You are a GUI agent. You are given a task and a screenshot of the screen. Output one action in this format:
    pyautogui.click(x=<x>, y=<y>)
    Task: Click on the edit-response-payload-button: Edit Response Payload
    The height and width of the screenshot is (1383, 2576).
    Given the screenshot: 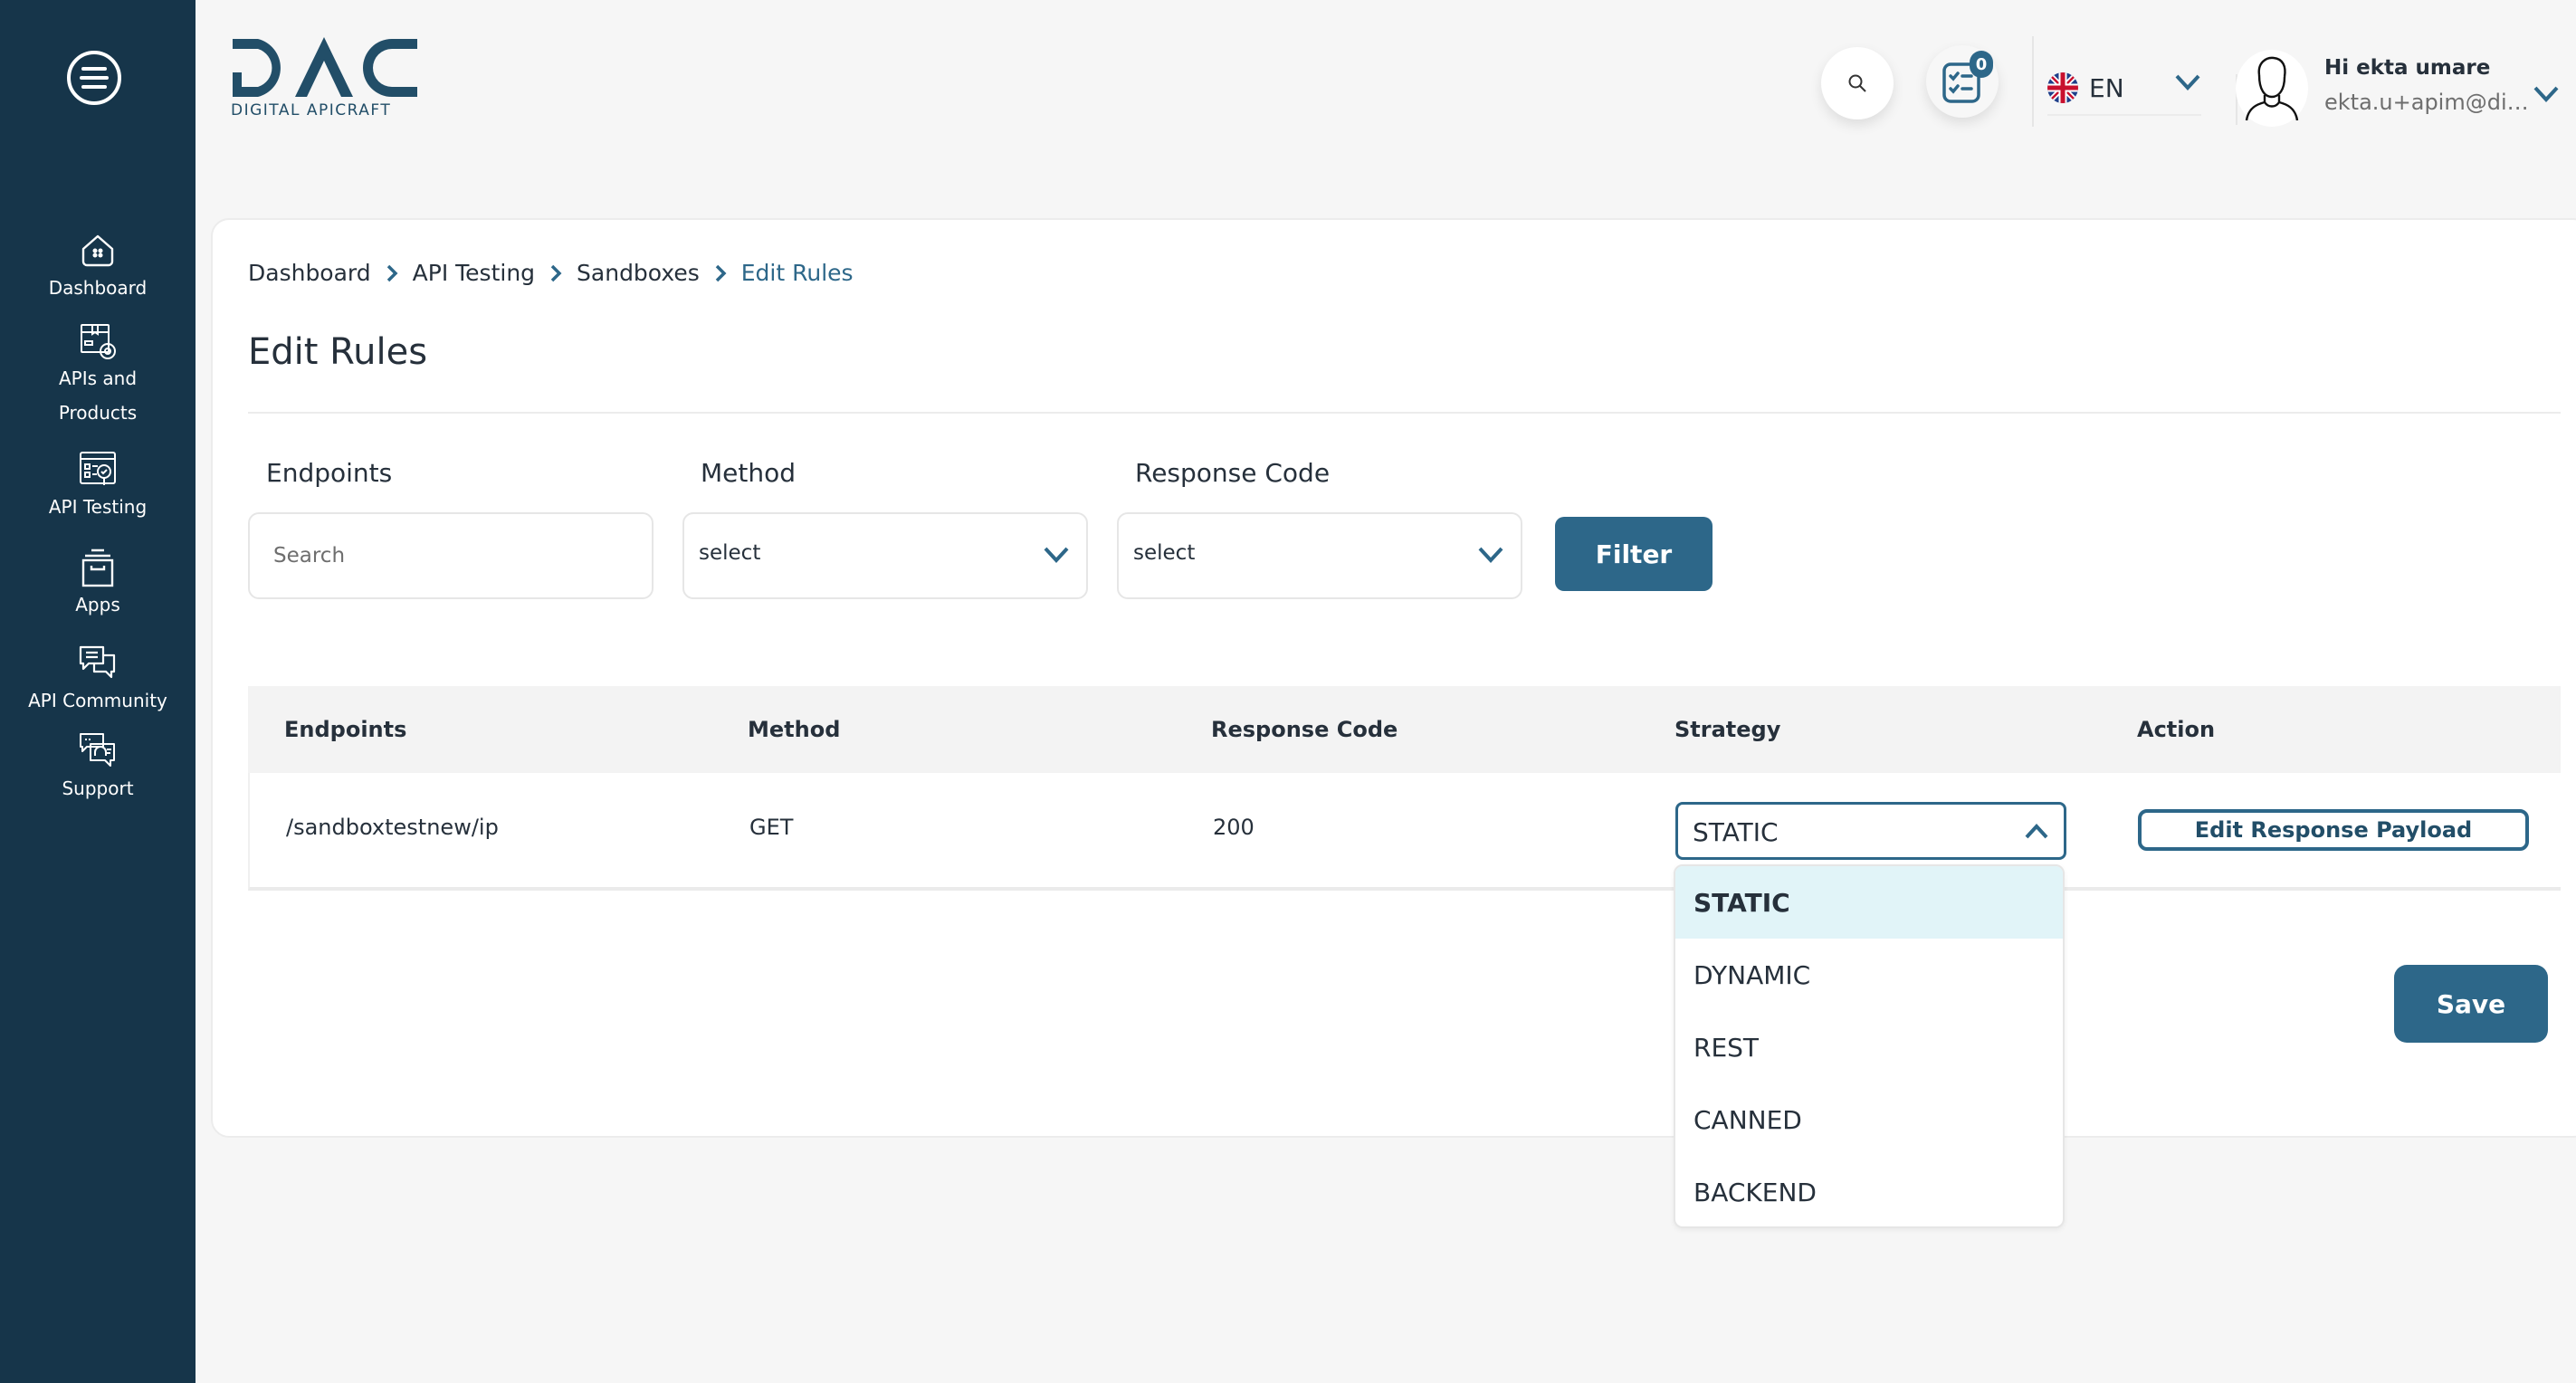 What is the action you would take?
    pyautogui.click(x=2334, y=830)
    